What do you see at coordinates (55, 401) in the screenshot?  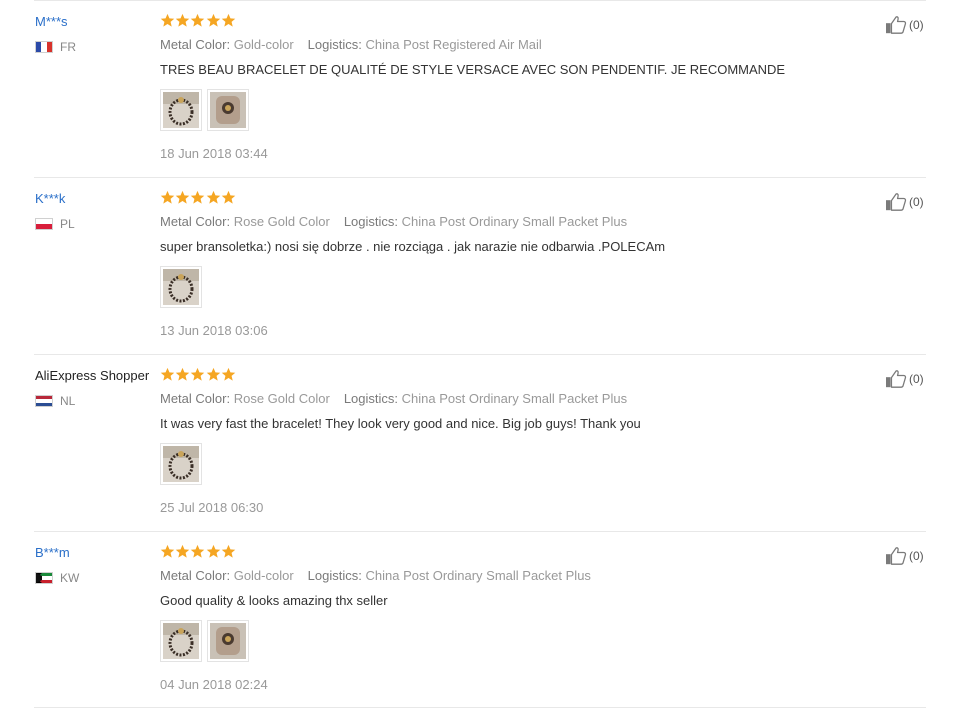 I see `reviewer-country: NL` at bounding box center [55, 401].